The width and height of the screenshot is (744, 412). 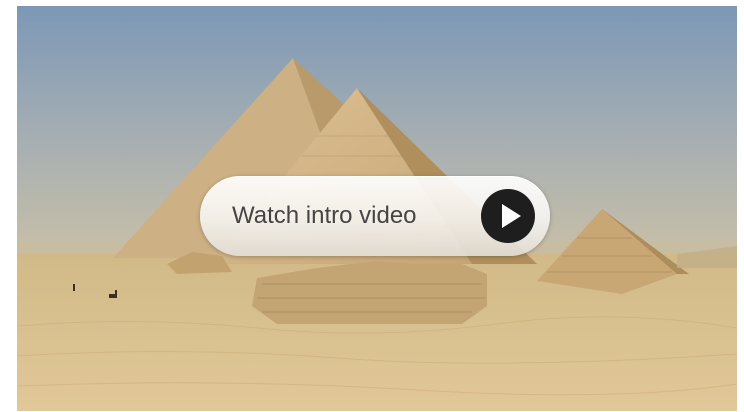 I want to click on watch-intro-video-label: Watch intro video, so click(x=324, y=215).